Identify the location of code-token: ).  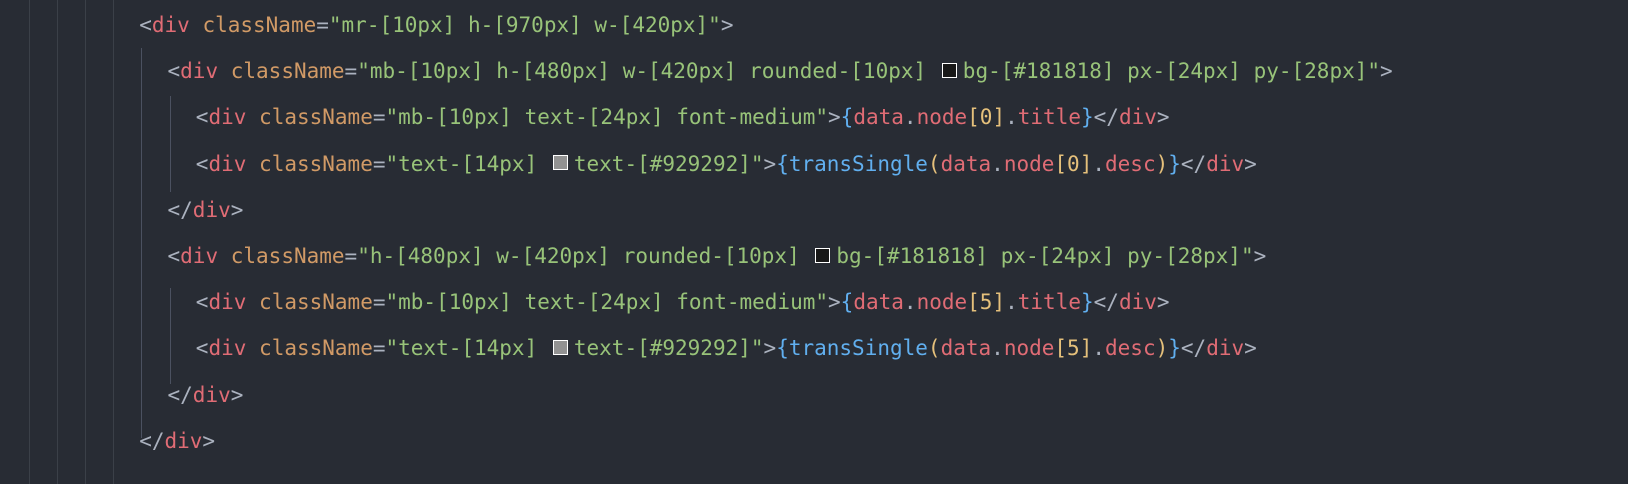
(1162, 163).